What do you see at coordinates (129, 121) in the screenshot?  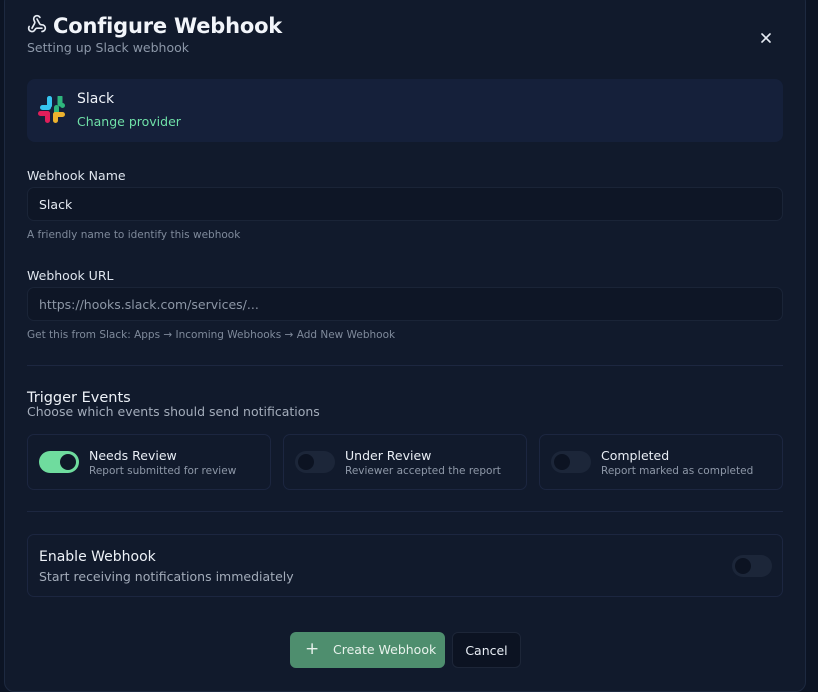 I see `change-provider-link: Change provider` at bounding box center [129, 121].